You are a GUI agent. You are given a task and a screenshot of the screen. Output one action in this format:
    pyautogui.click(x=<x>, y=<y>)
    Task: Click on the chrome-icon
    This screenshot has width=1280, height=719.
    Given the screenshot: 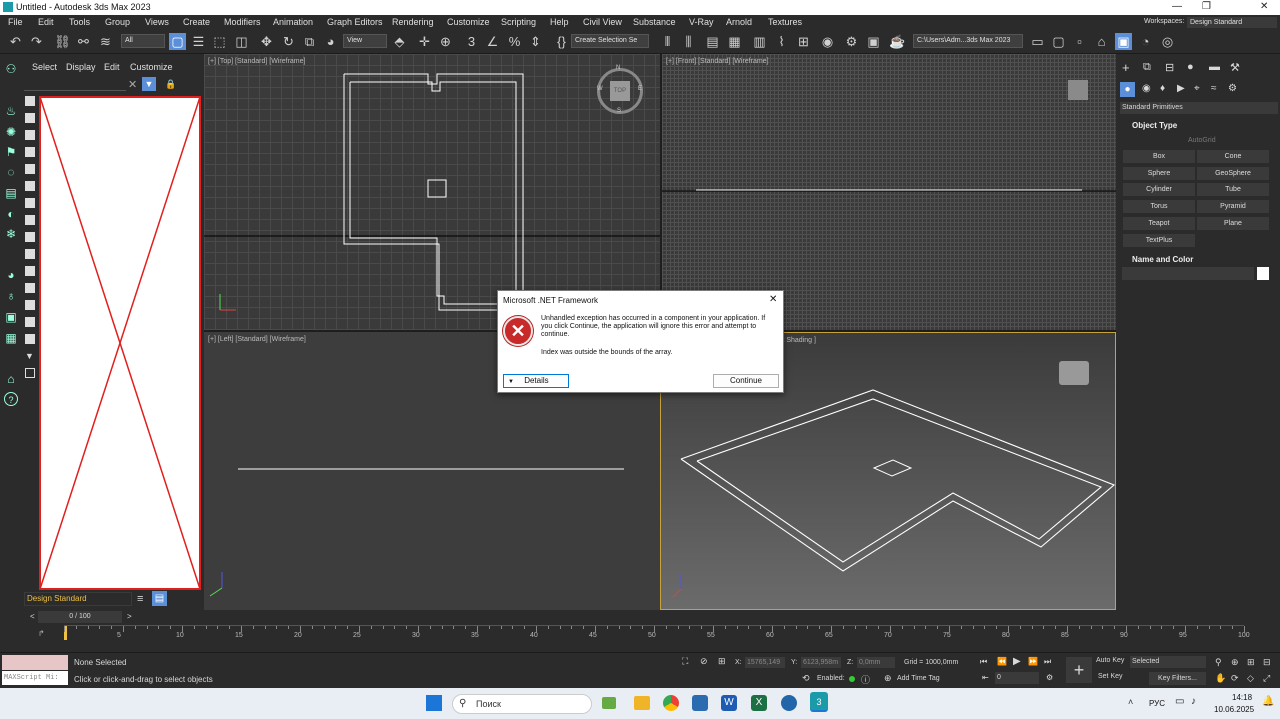 What is the action you would take?
    pyautogui.click(x=671, y=703)
    